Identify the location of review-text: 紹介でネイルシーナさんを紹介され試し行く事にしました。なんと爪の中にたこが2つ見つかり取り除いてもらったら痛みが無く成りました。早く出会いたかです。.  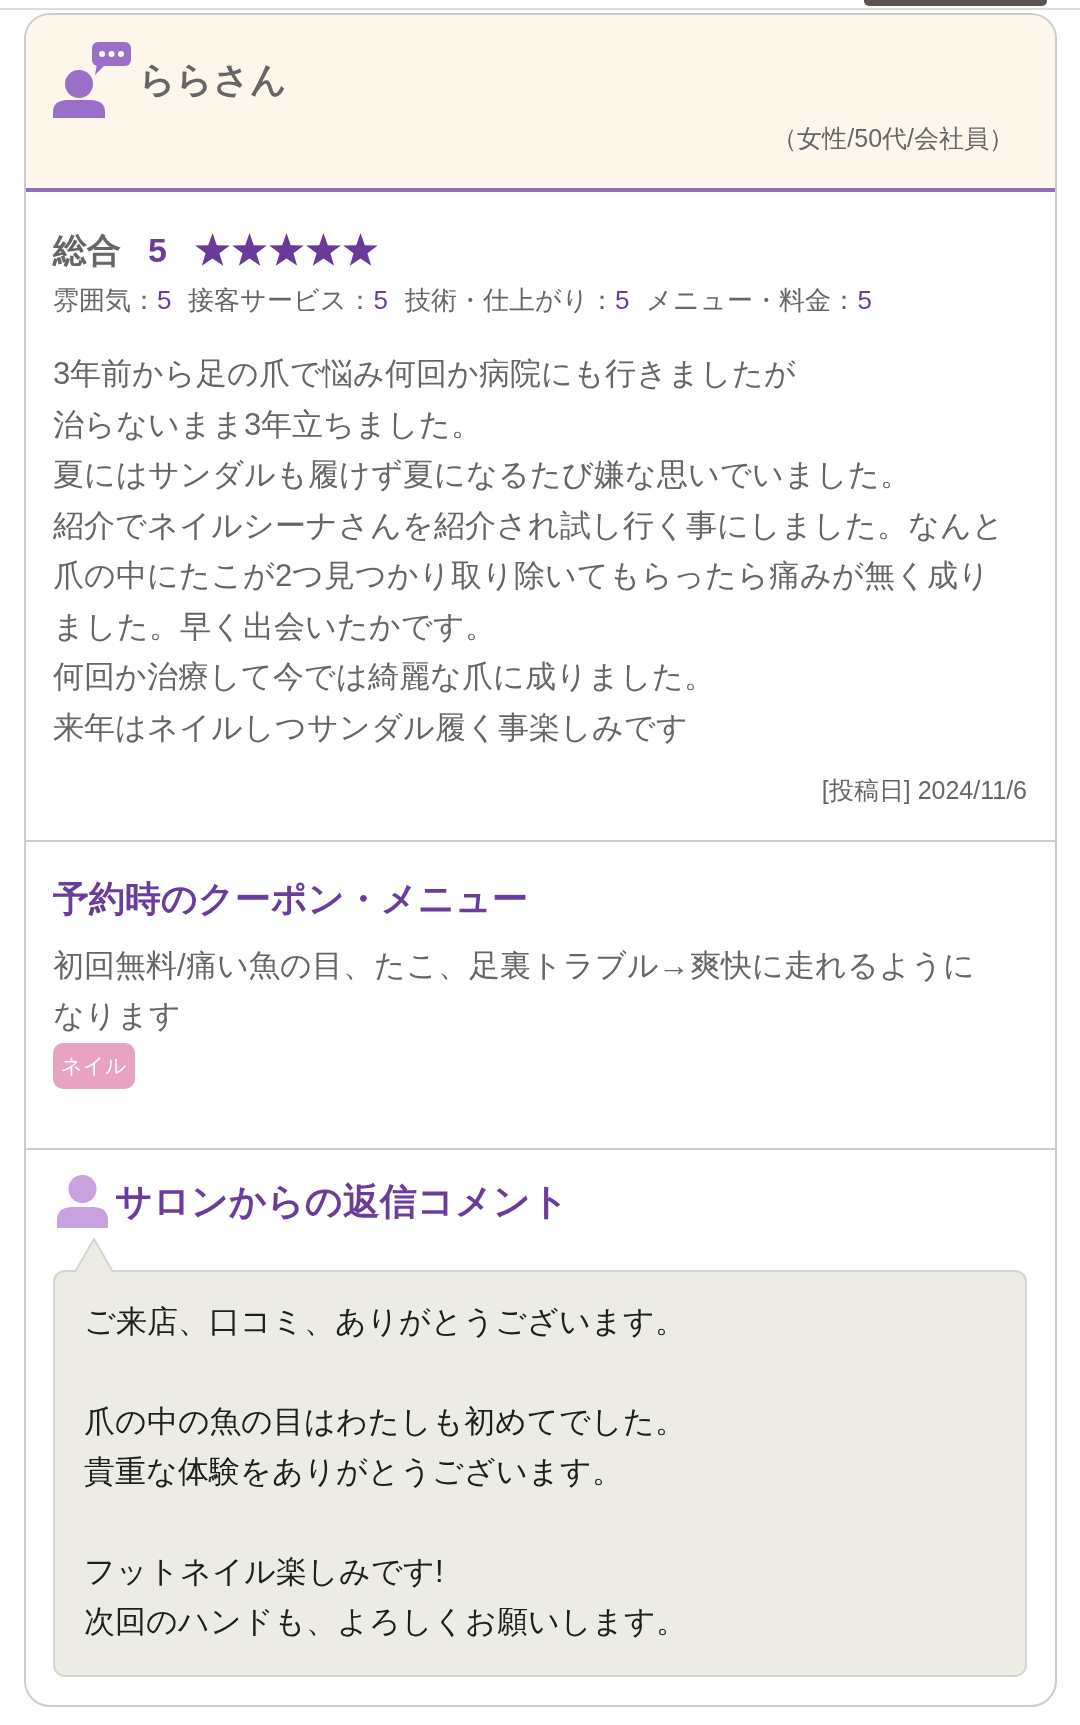
(529, 576).